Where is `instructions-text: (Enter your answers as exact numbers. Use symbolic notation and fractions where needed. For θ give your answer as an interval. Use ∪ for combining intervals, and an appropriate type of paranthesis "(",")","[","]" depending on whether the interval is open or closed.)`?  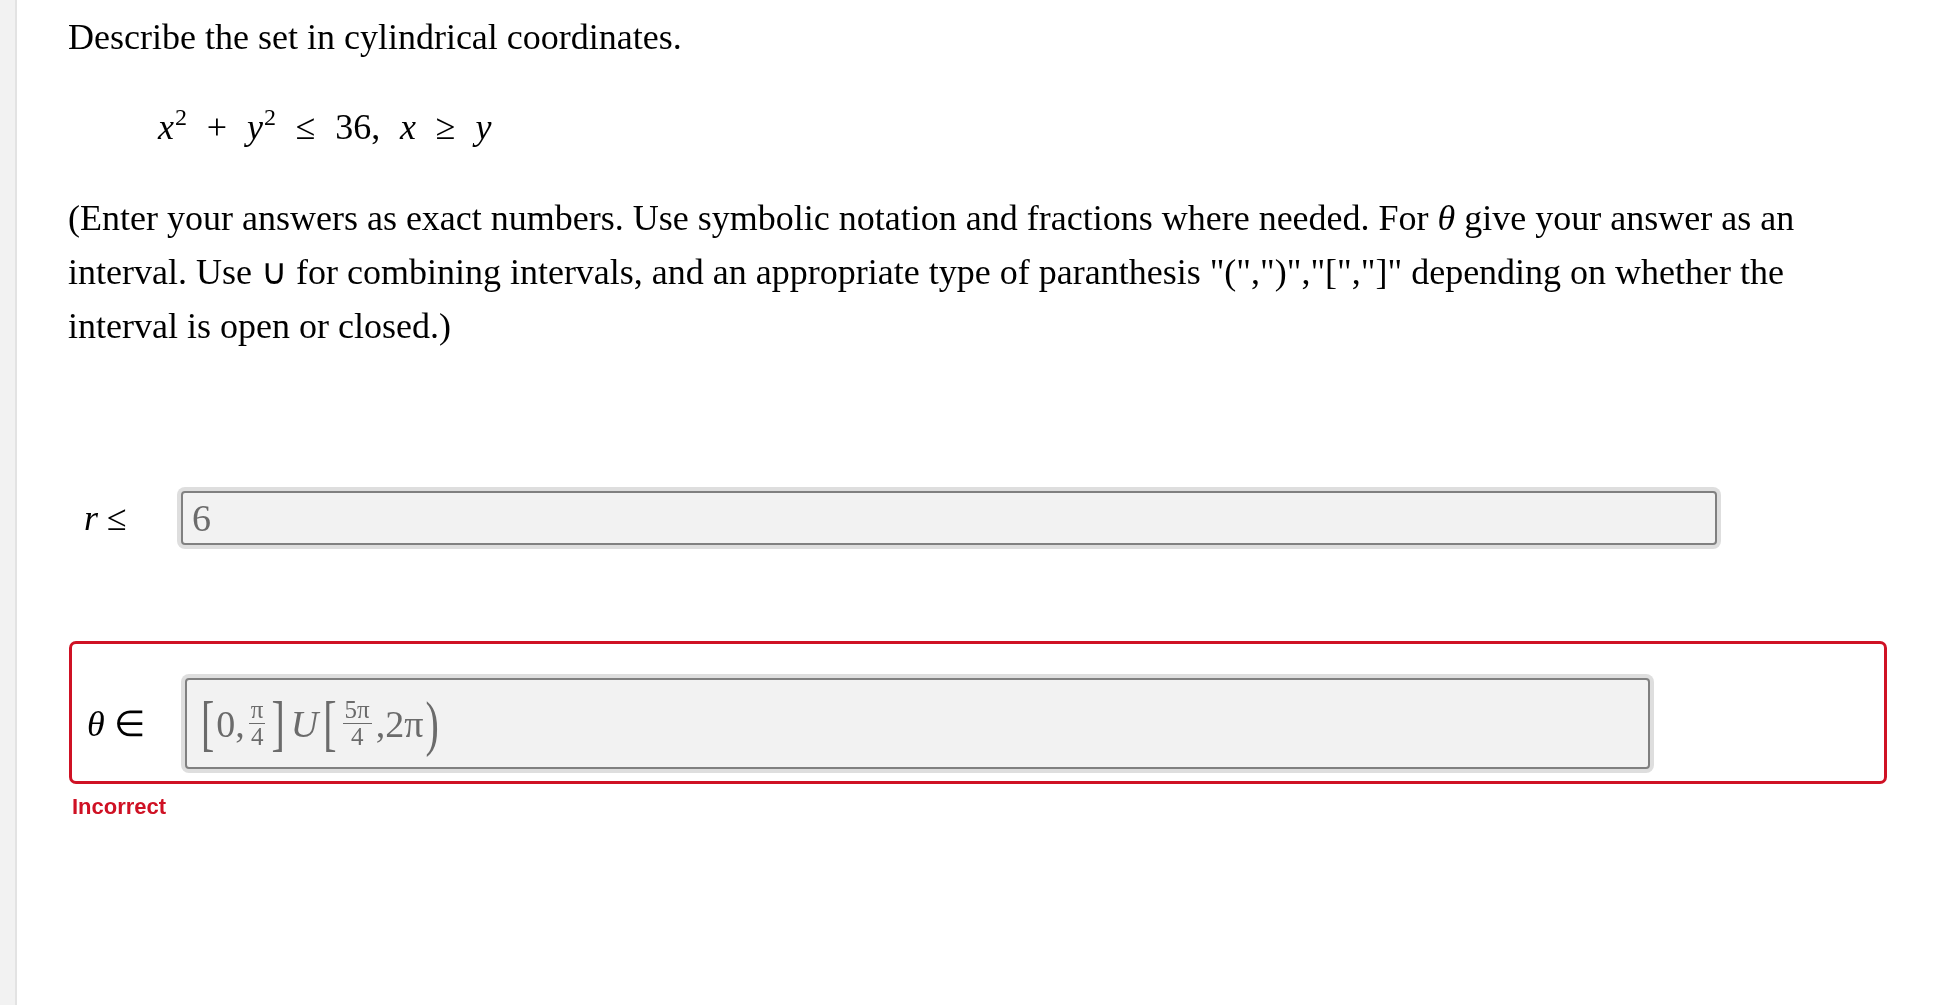
instructions-text: (Enter your answers as exact numbers. Use symbolic notation and fractions where needed. For θ give your answer as an interval. Use ∪ for combining intervals, and an appropriate type of paranthesis "(",")","[","]" depending on whether the interval is open or closed.) is located at coordinates (932, 272).